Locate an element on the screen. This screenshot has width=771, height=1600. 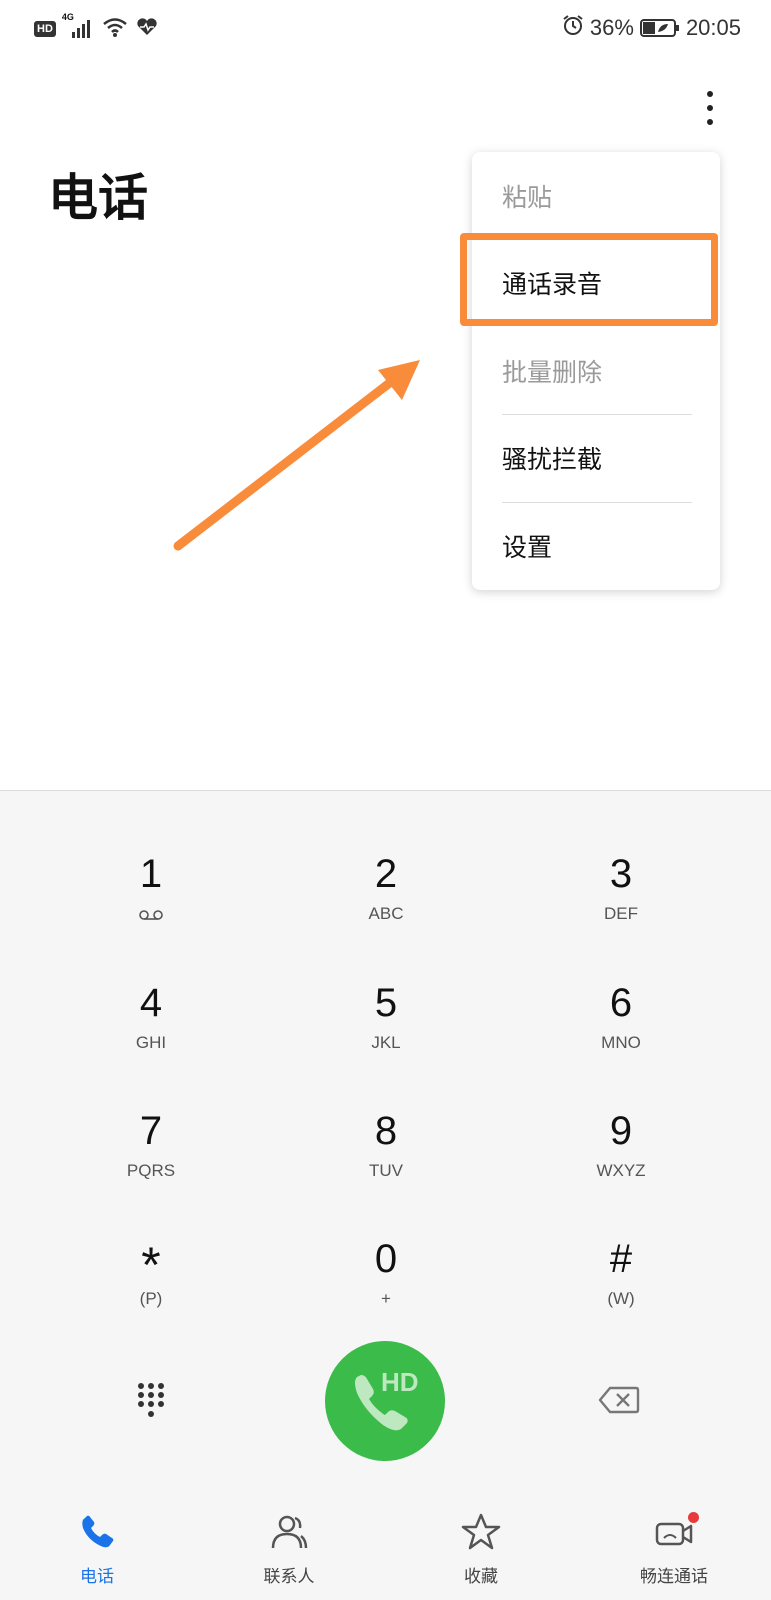
key-digit: 6 is located at coordinates (621, 1003).